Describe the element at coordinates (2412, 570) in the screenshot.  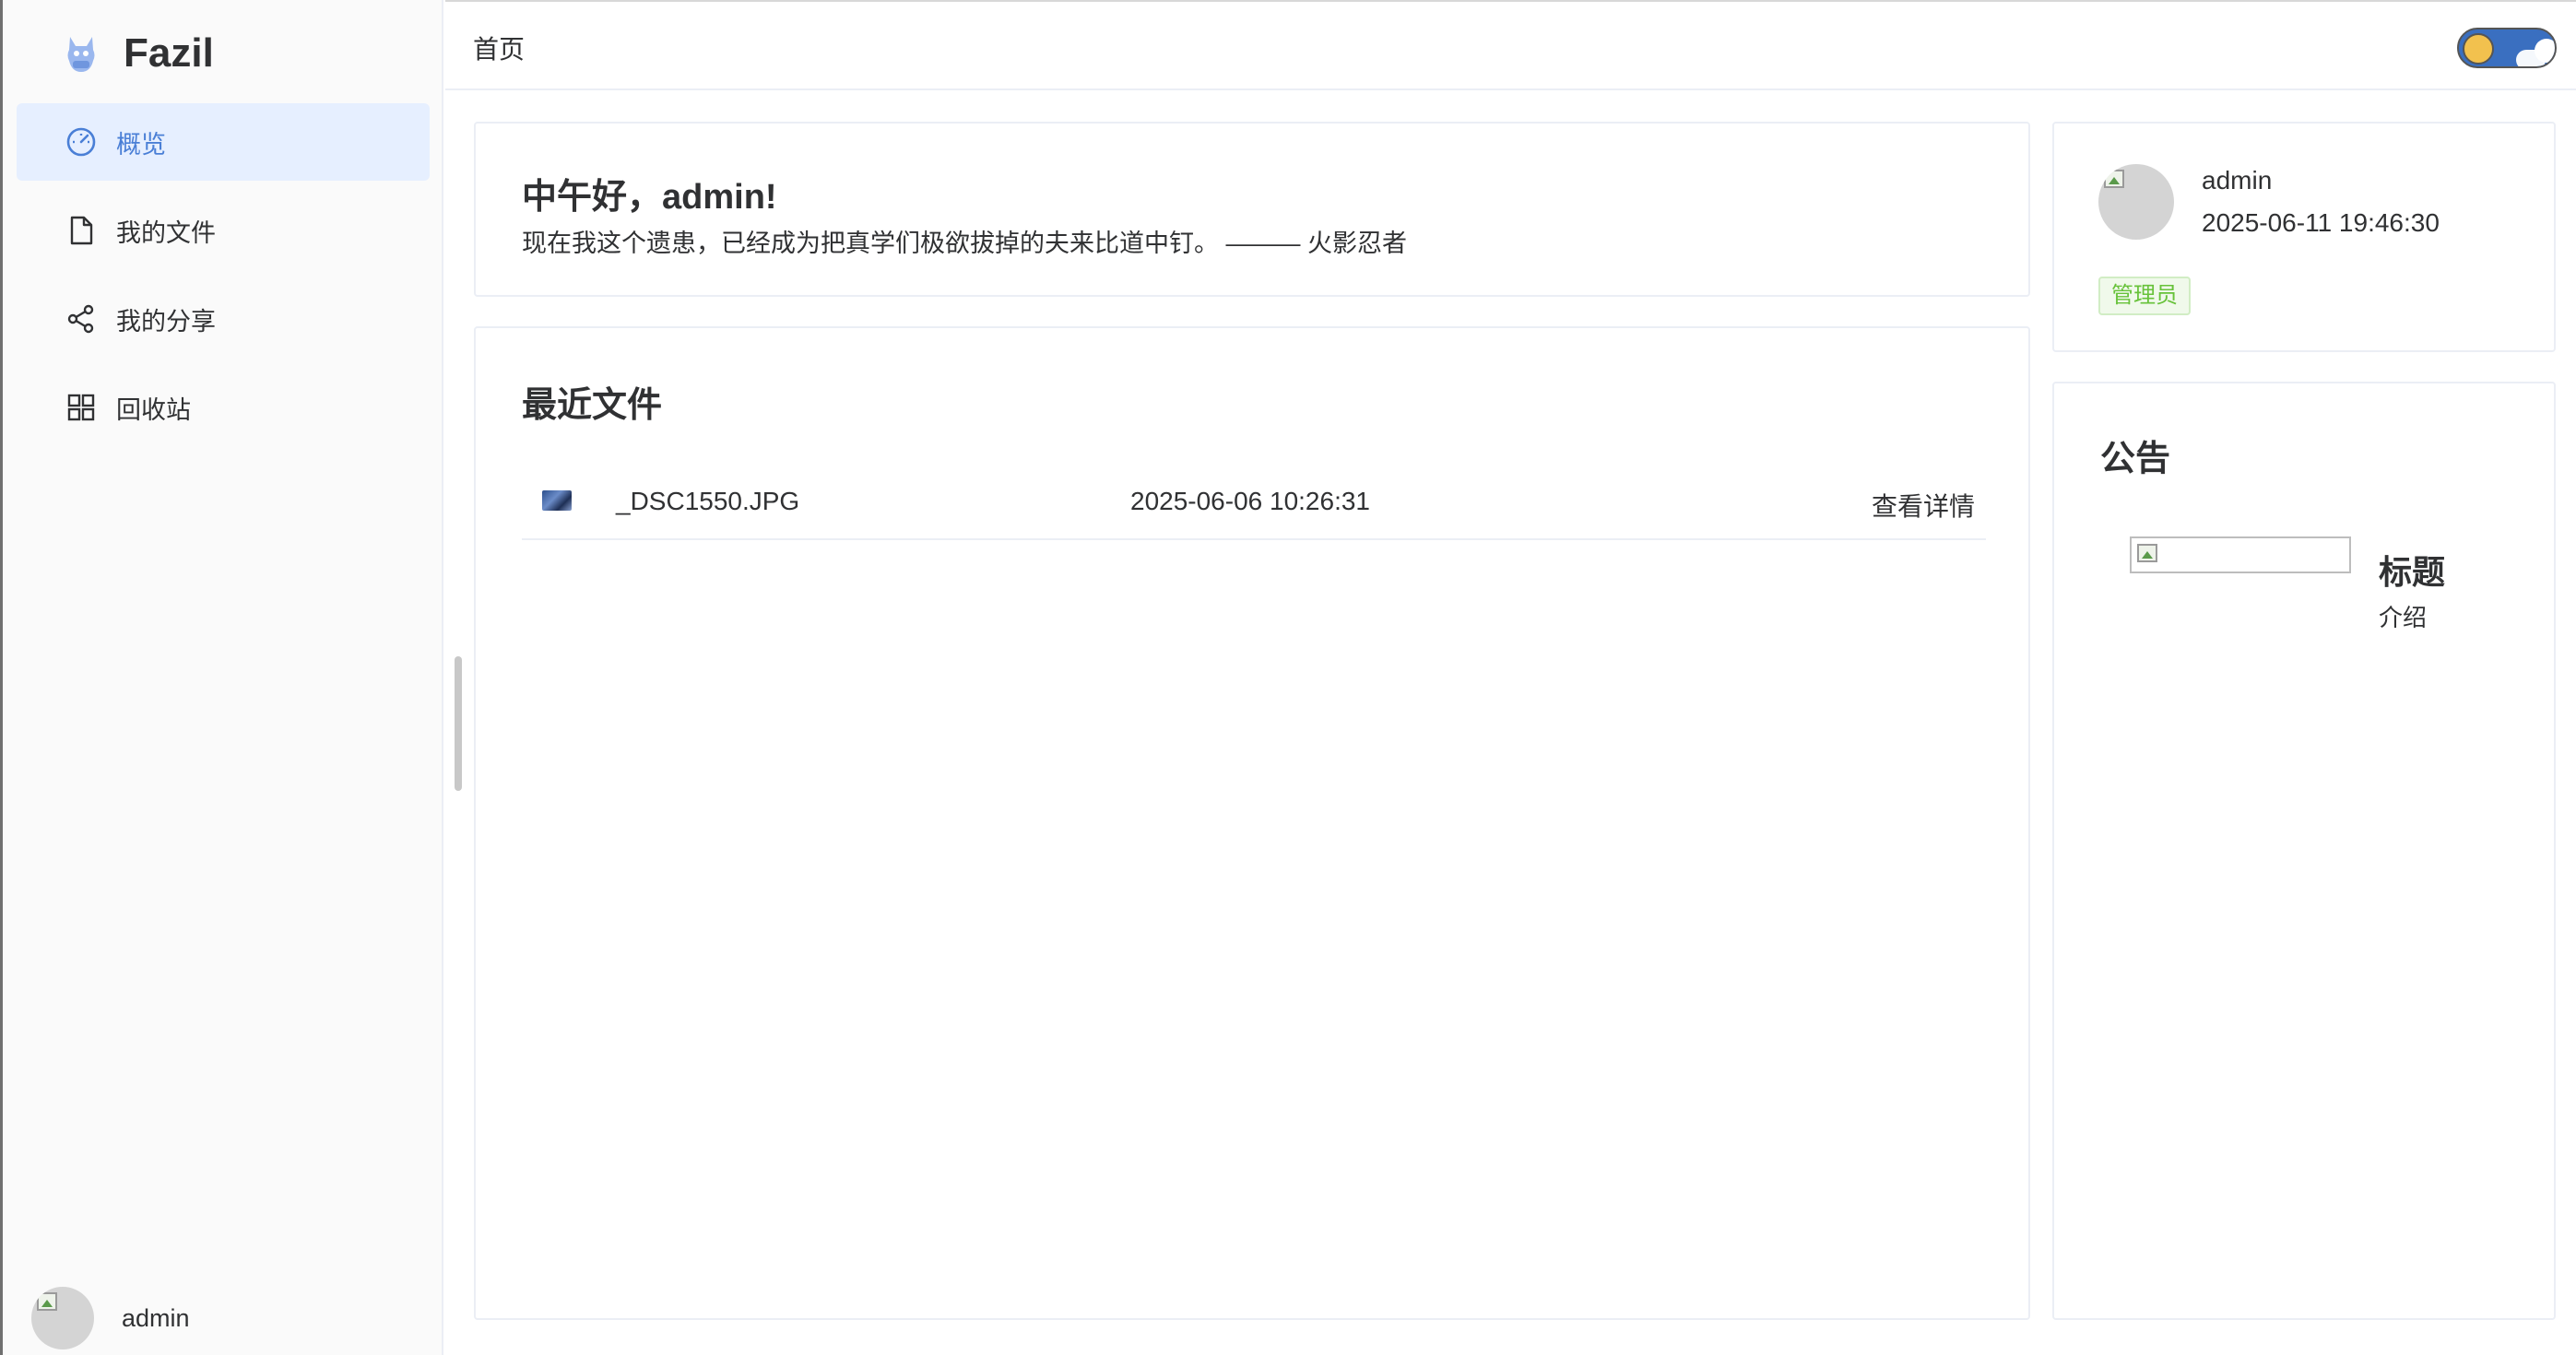
I see `notice-item-title: 标题` at that location.